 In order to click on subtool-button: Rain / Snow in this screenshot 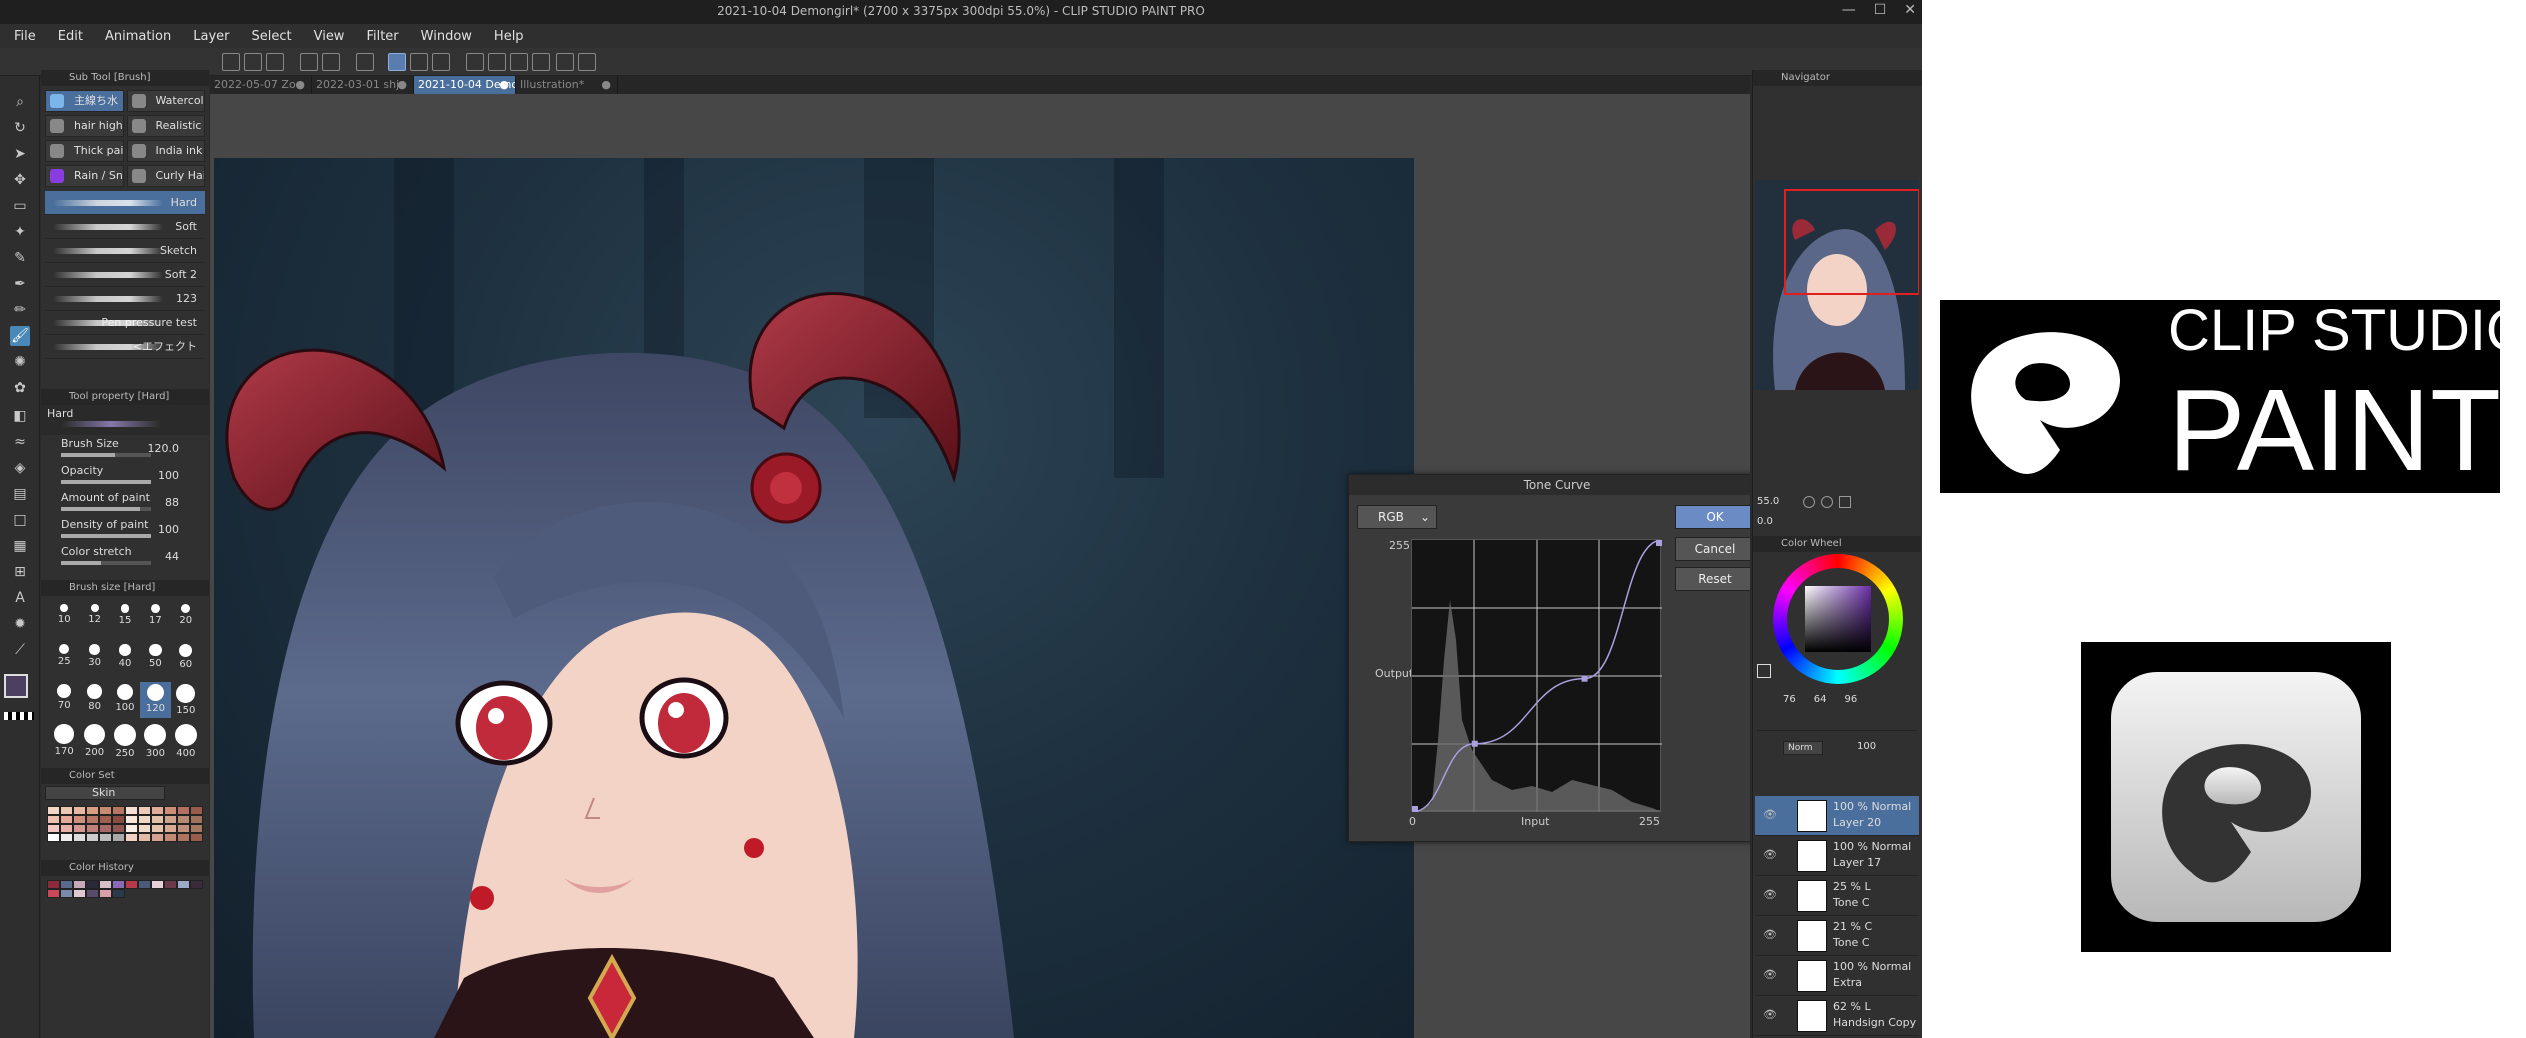, I will do `click(84, 176)`.